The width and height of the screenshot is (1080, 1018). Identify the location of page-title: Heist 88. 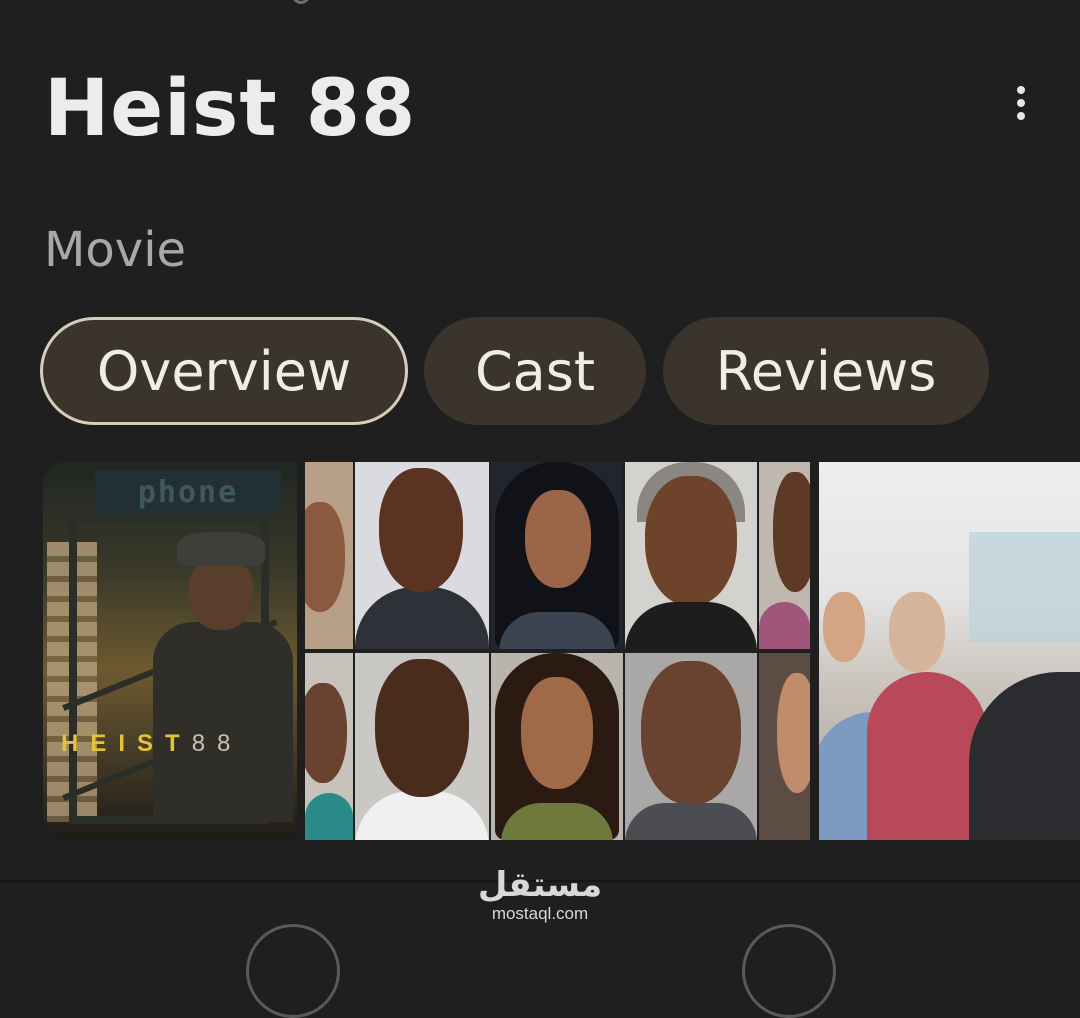
(230, 109).